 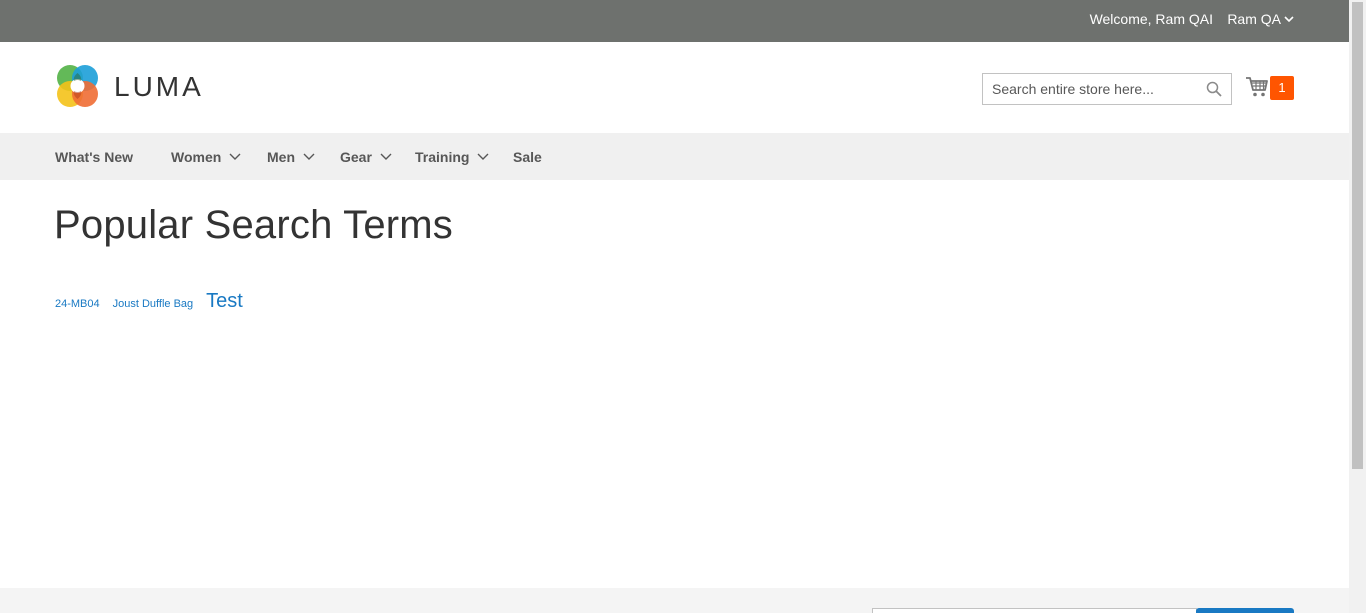 What do you see at coordinates (356, 157) in the screenshot?
I see `nav-item-label: Gear` at bounding box center [356, 157].